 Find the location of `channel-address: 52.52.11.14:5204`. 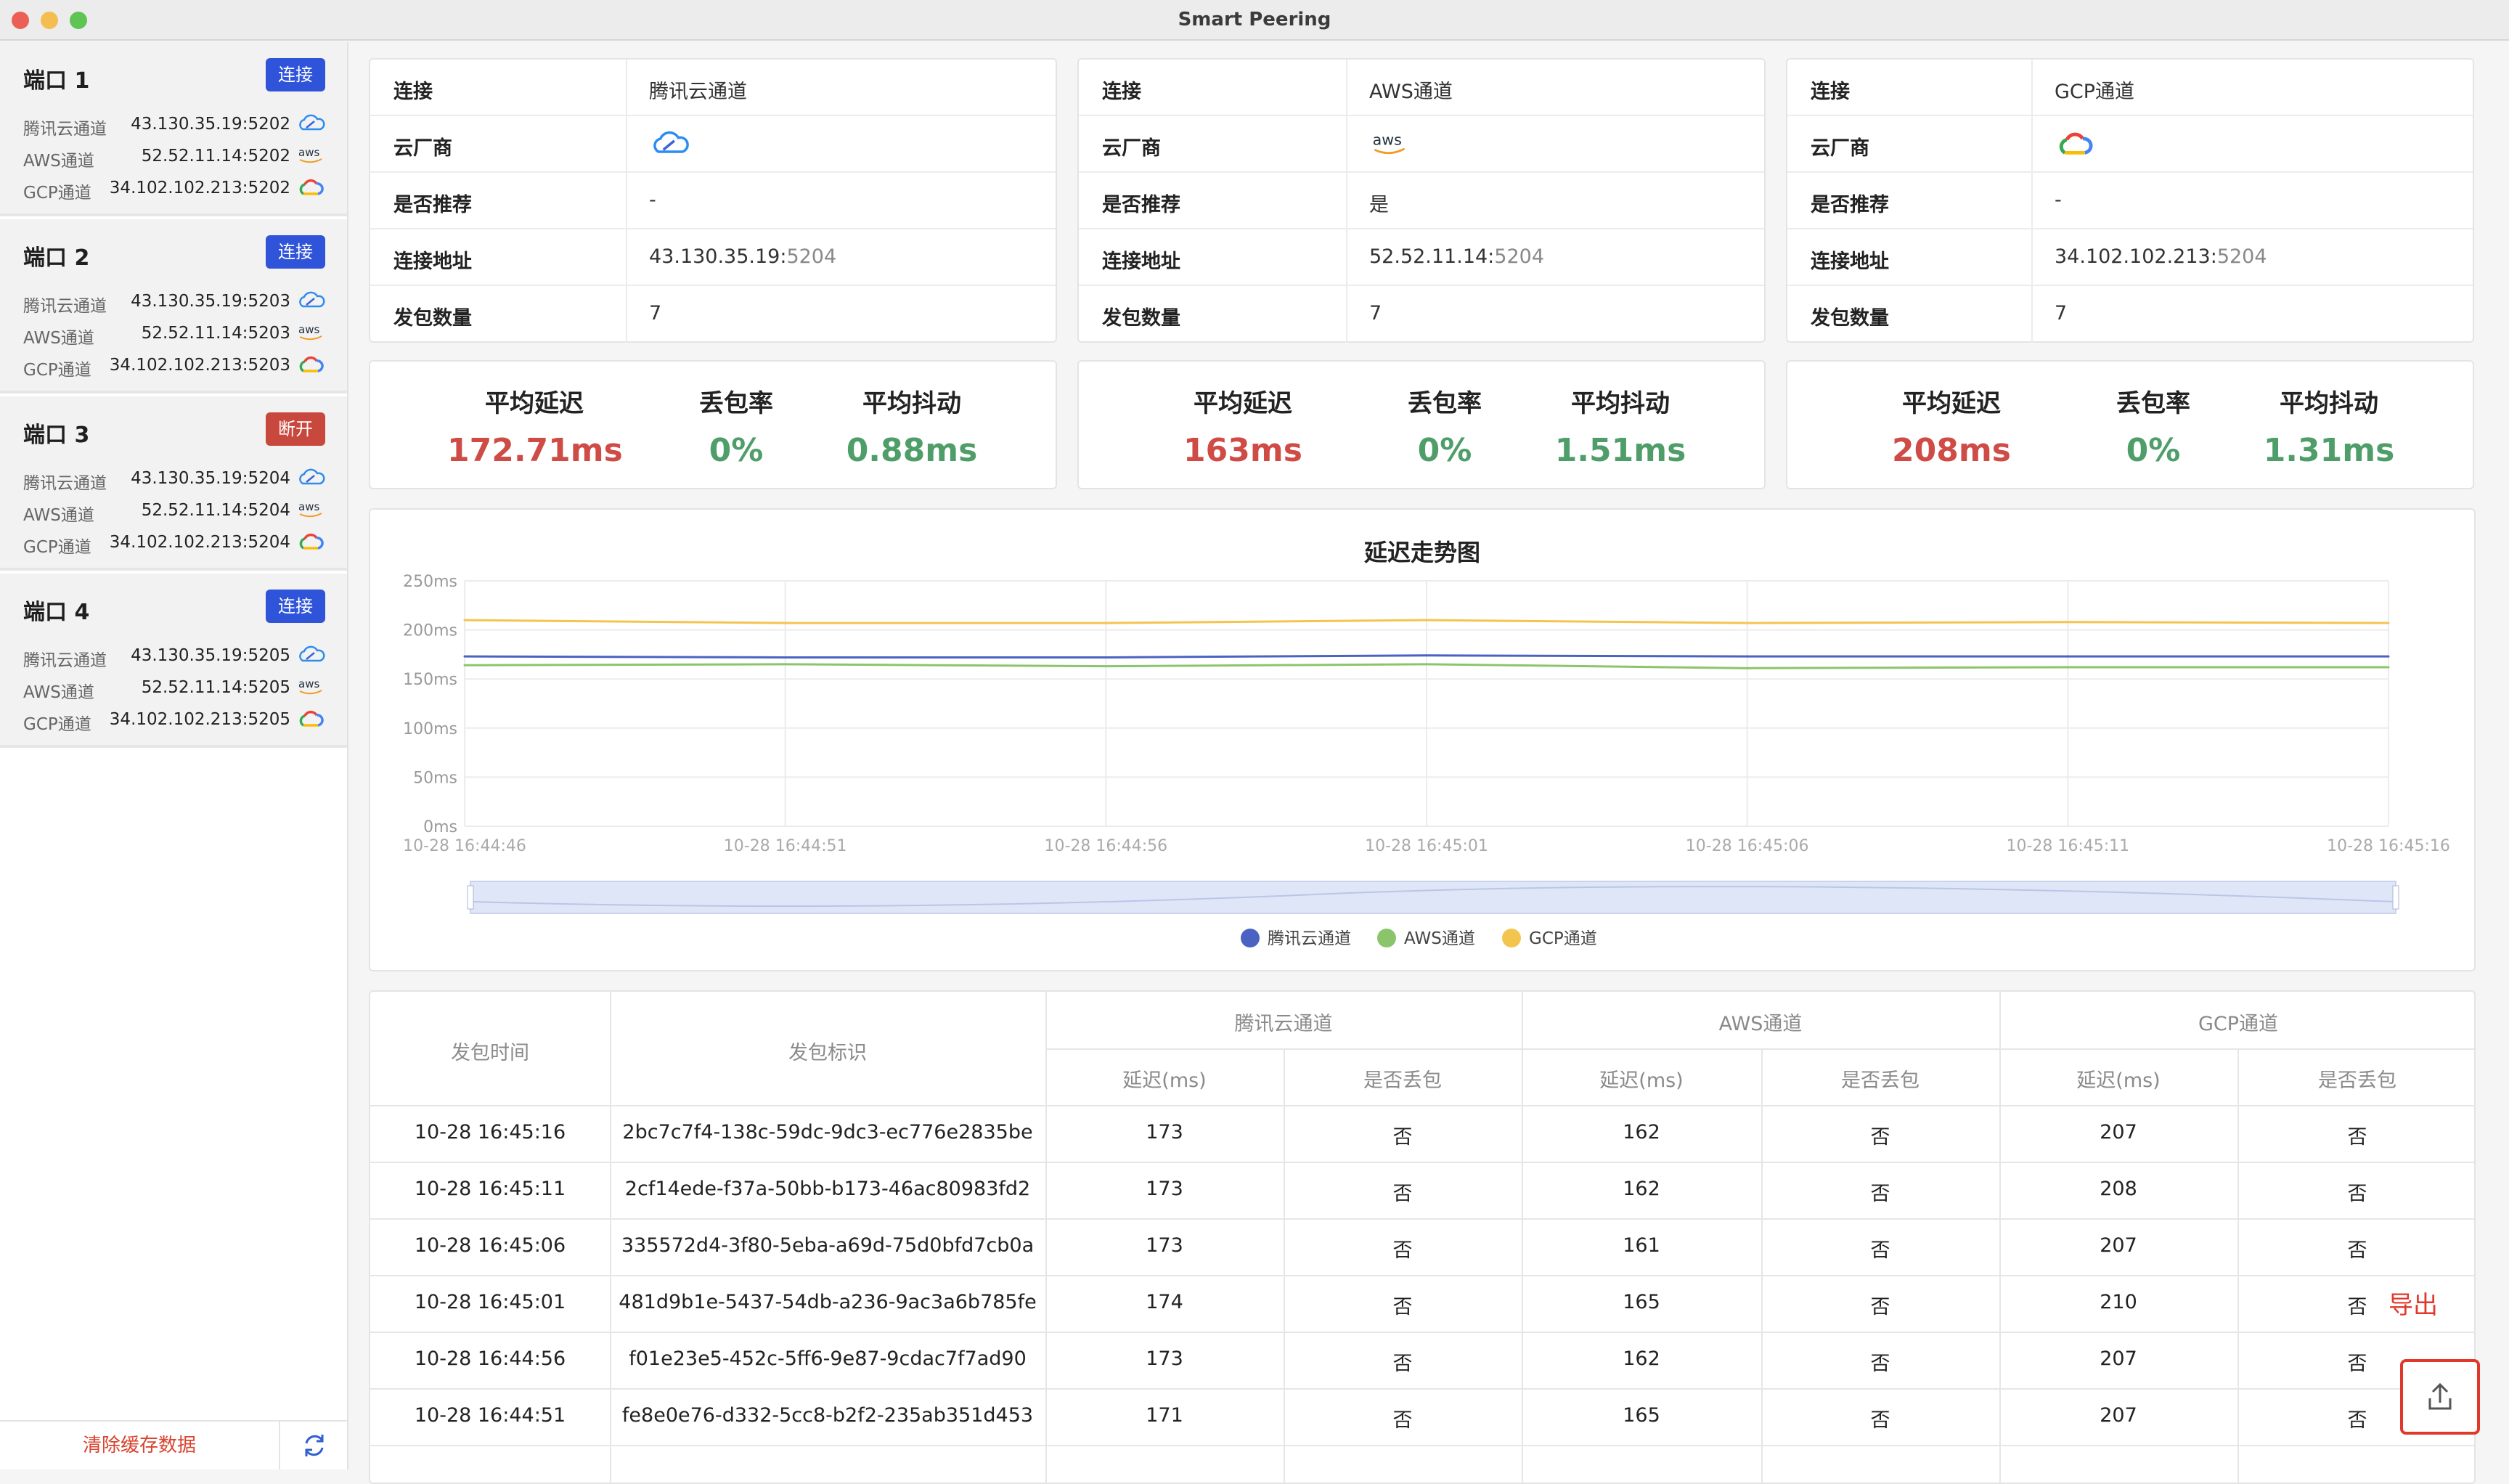

channel-address: 52.52.11.14:5204 is located at coordinates (216, 510).